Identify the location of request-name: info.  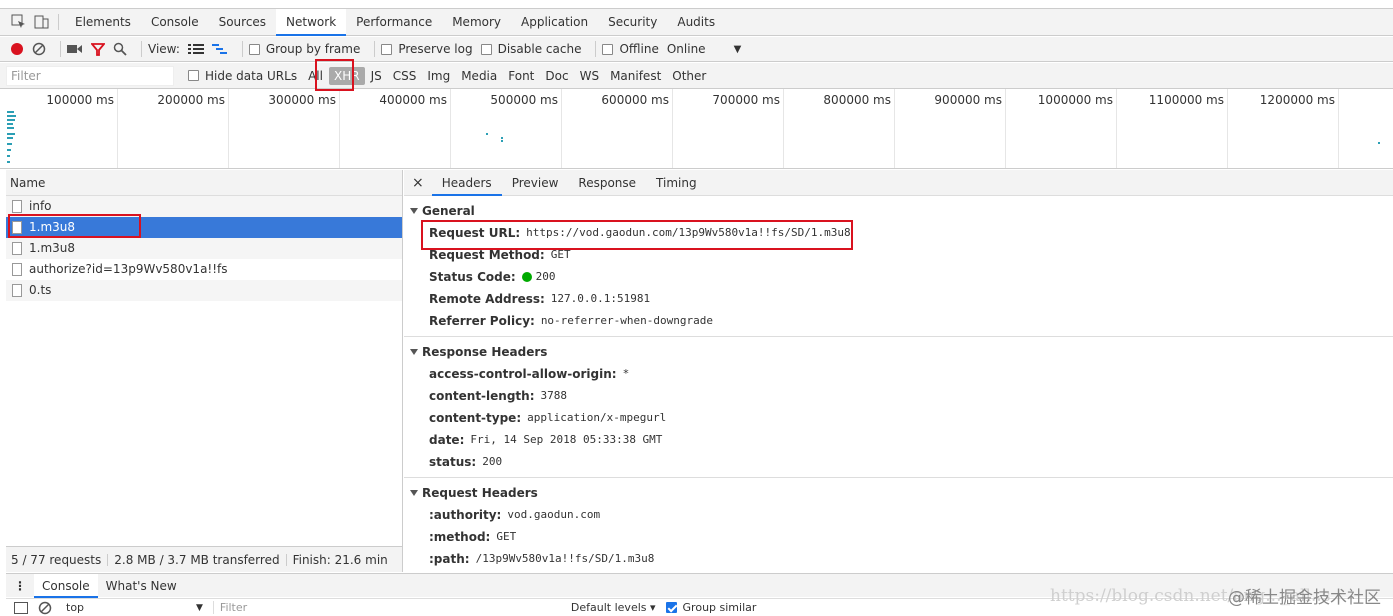
(40, 206).